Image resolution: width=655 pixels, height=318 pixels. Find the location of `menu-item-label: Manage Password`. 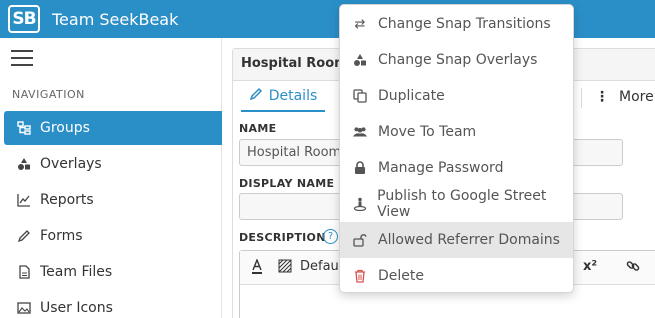

menu-item-label: Manage Password is located at coordinates (441, 168).